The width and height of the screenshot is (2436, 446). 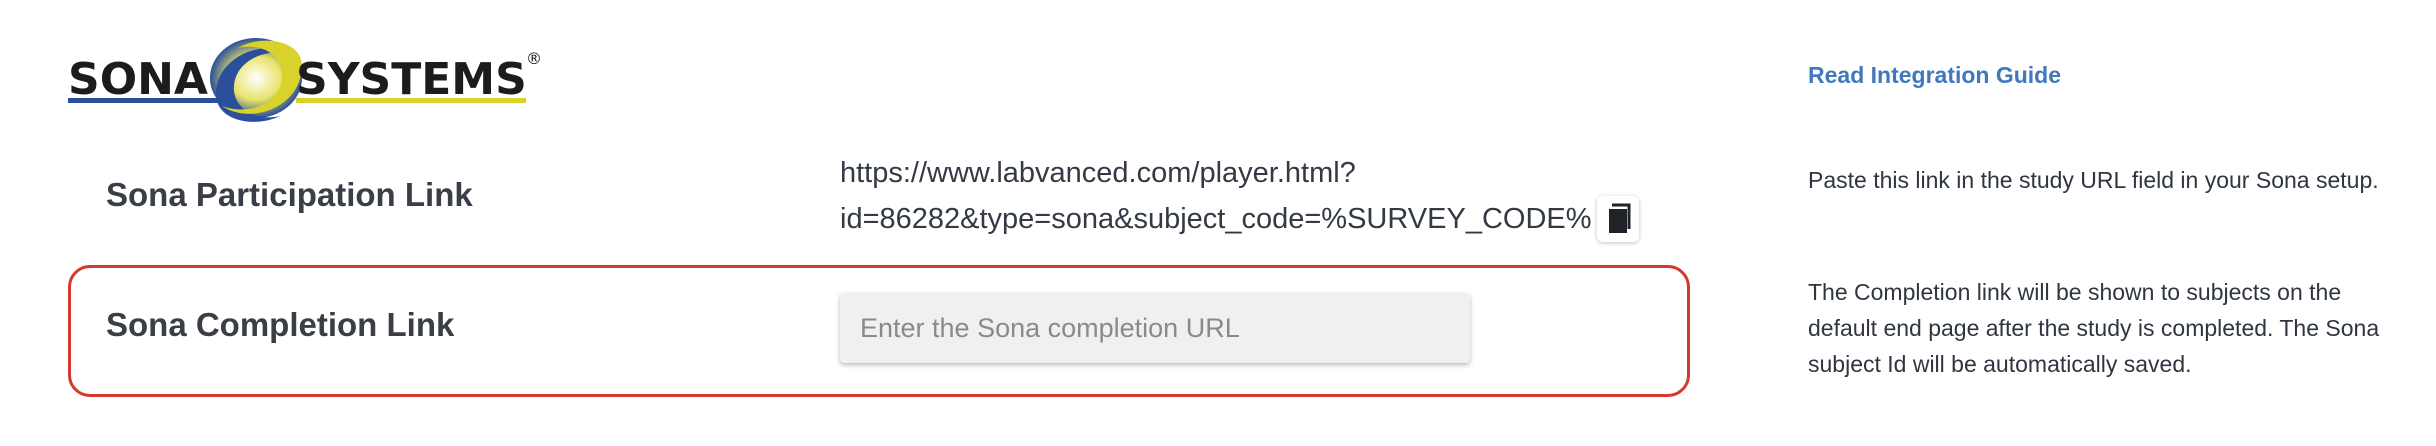 I want to click on sona-systems-logo: SONA SYSTEMS ®, so click(x=306, y=81).